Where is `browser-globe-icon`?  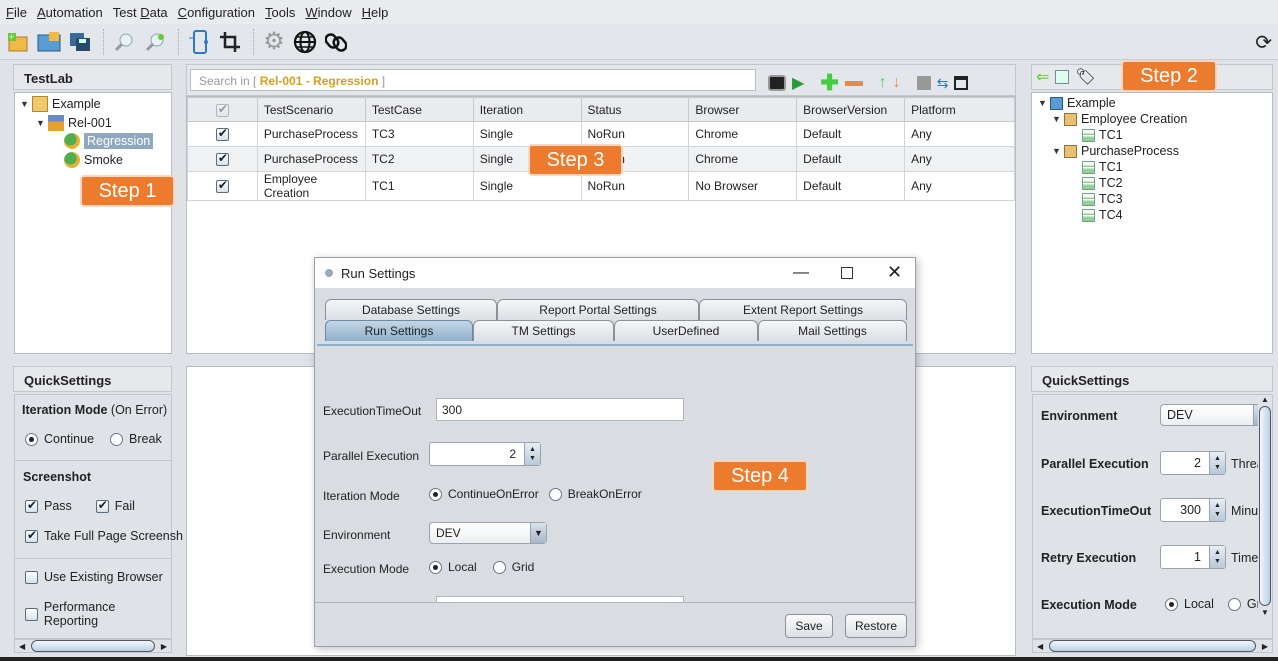 browser-globe-icon is located at coordinates (305, 42).